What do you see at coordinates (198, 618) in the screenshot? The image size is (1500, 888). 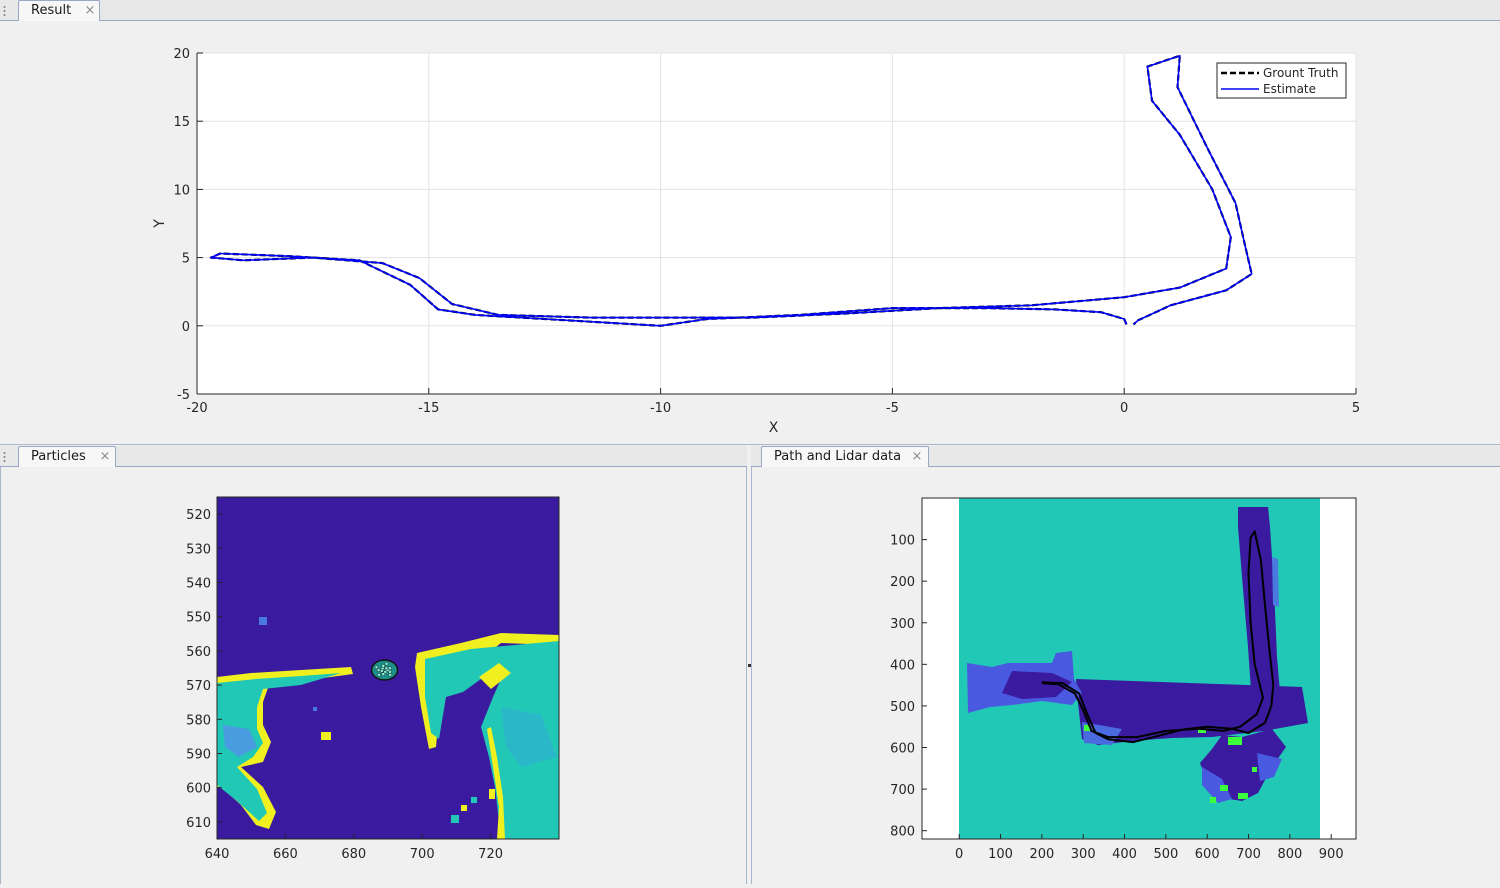 I see `y-tick-label: 550` at bounding box center [198, 618].